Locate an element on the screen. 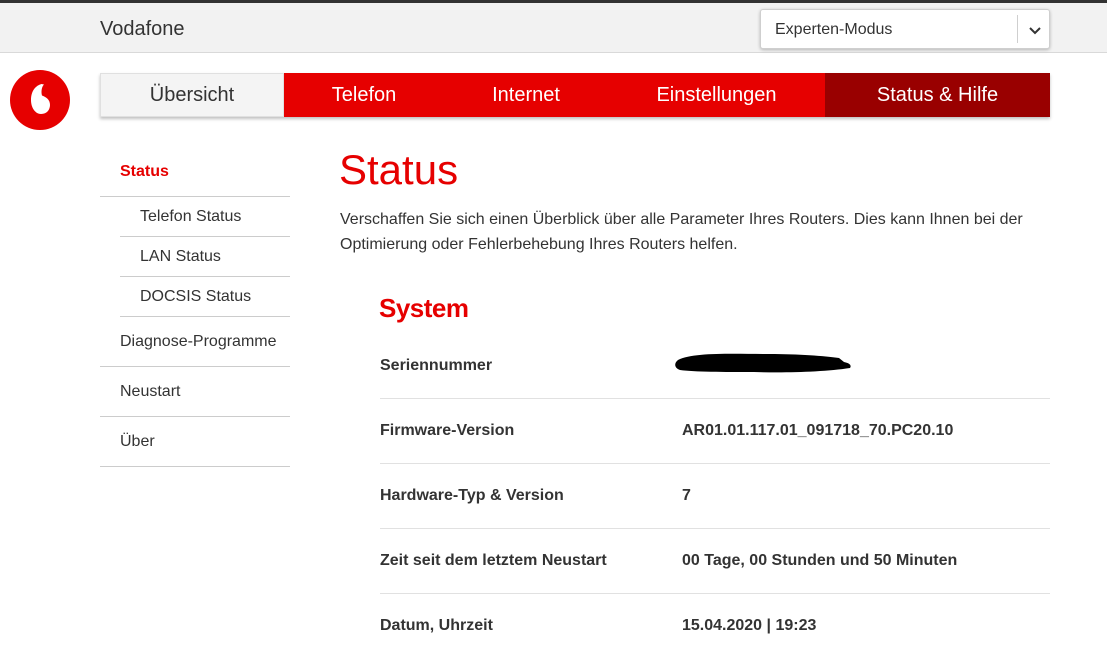 This screenshot has width=1107, height=667. top-header: Vodafone Experten-Modus is located at coordinates (553, 28).